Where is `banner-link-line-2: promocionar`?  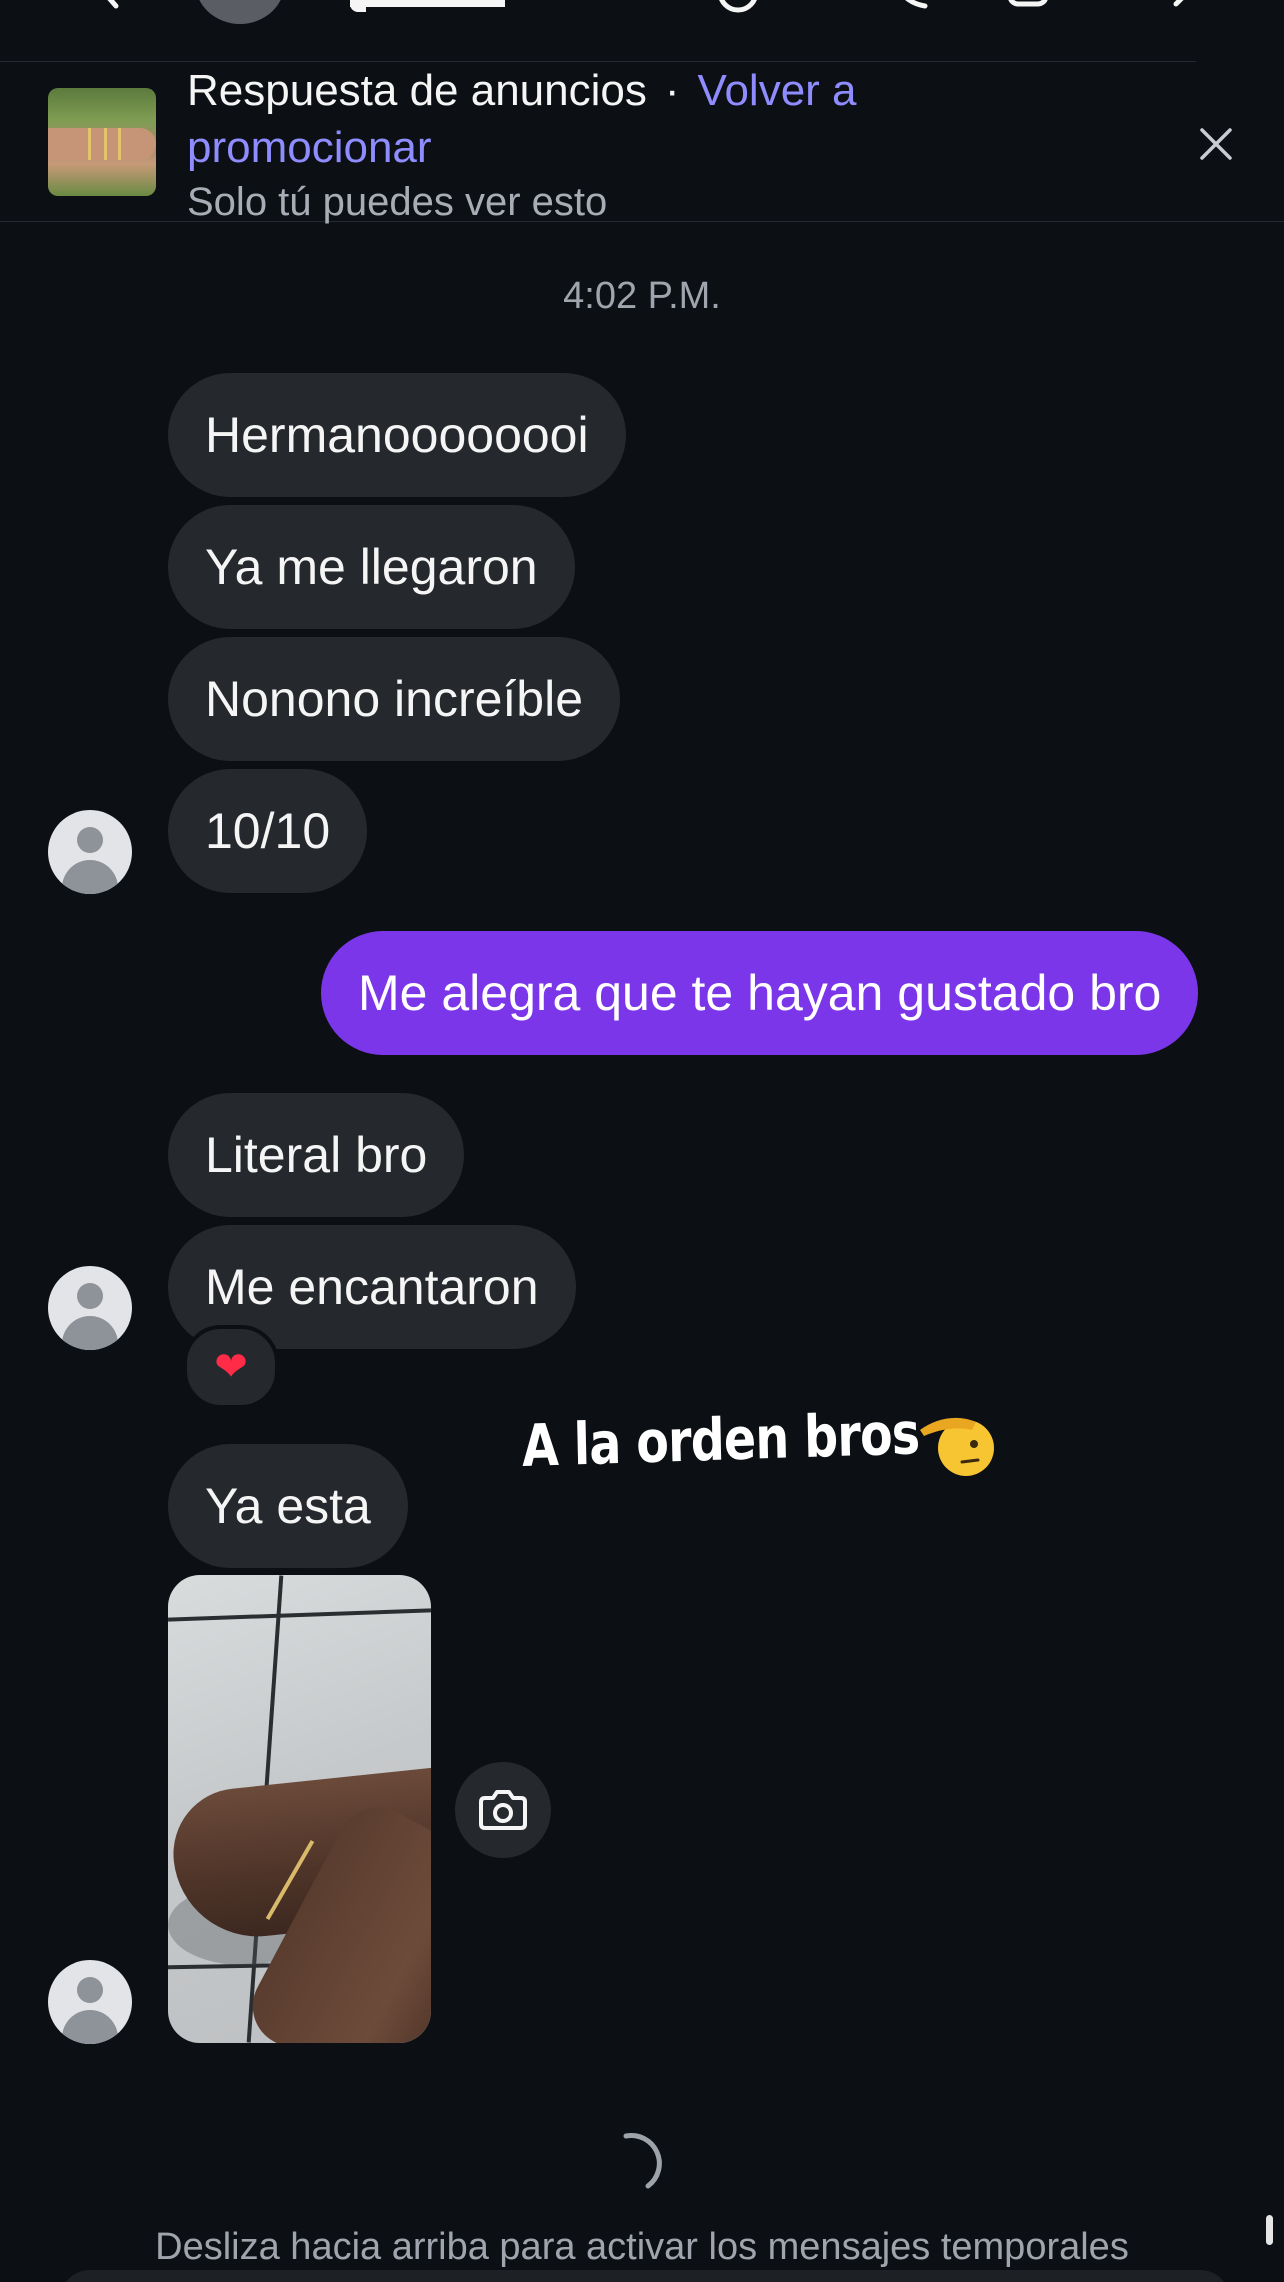 banner-link-line-2: promocionar is located at coordinates (577, 147).